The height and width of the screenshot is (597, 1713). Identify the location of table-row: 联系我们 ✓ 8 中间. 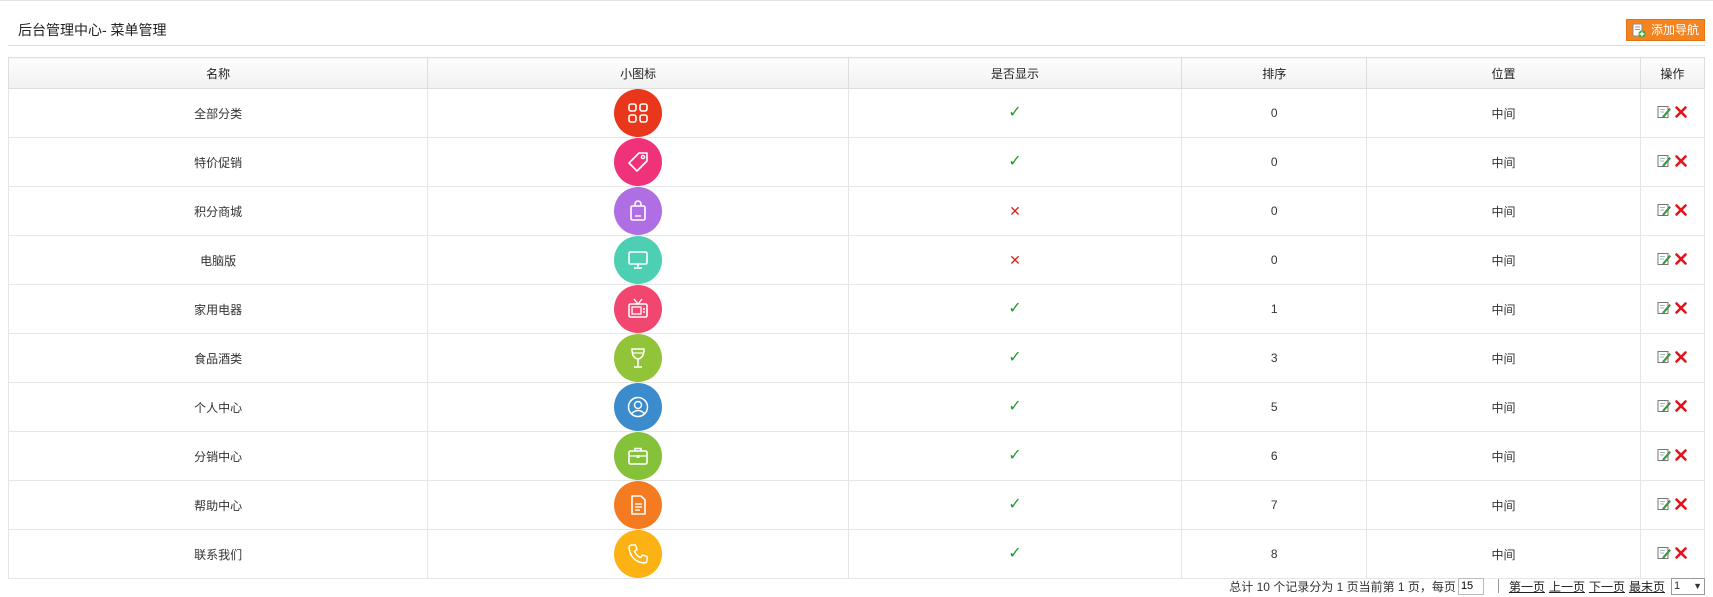
(856, 554).